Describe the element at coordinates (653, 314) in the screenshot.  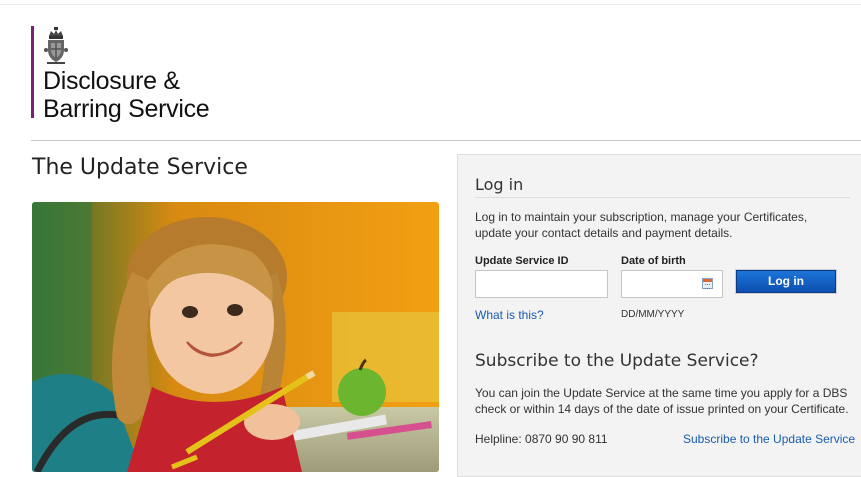
I see `dob-format-hint: DD/MM/YYYY` at that location.